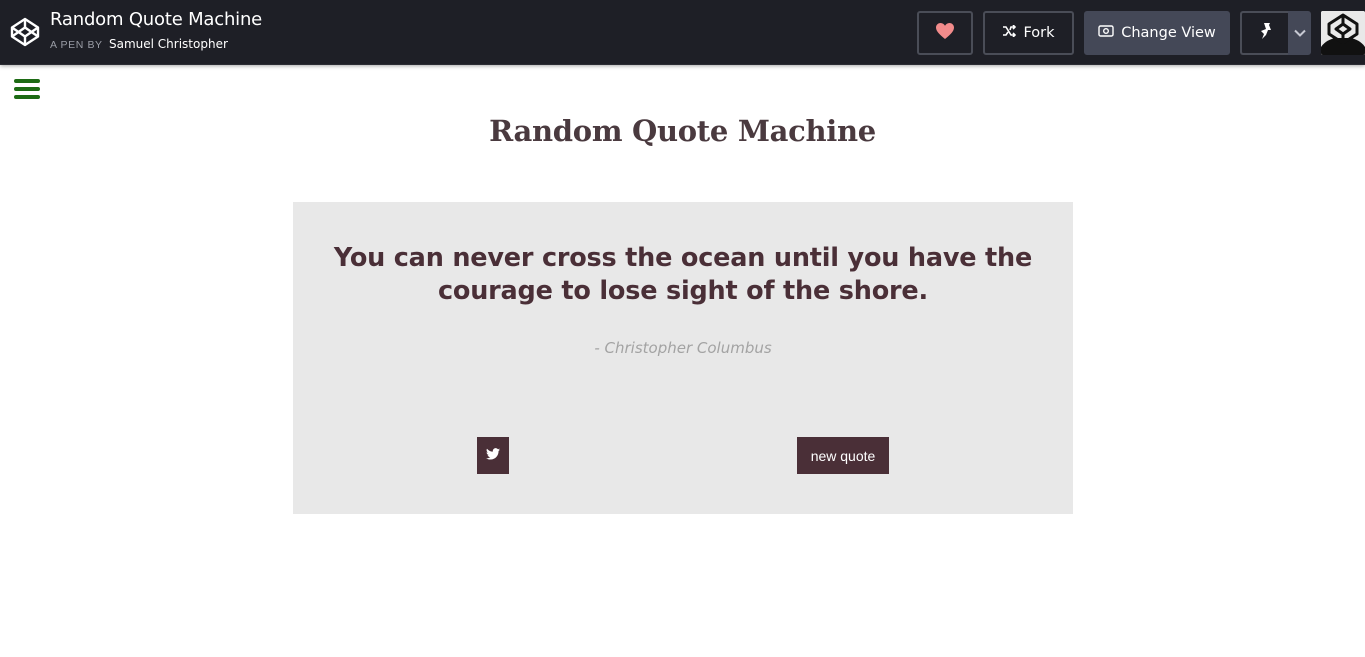 Image resolution: width=1365 pixels, height=657 pixels. I want to click on pin-button, so click(1265, 33).